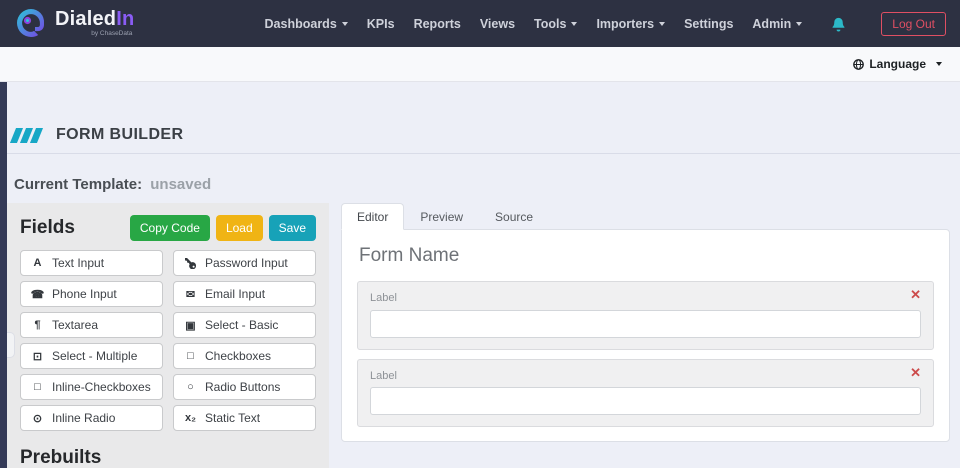 This screenshot has width=960, height=468. What do you see at coordinates (777, 24) in the screenshot?
I see `nav-item-admin: Admin` at bounding box center [777, 24].